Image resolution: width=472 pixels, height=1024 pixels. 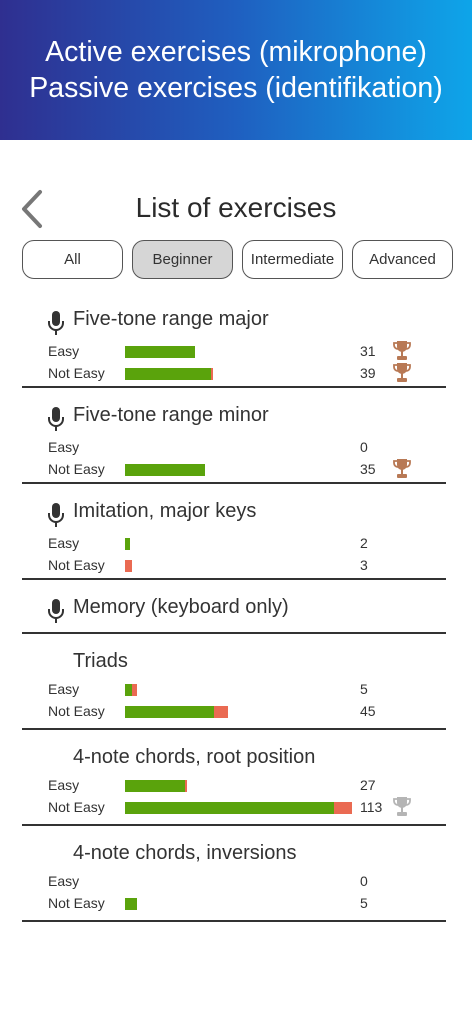 I want to click on exercise-item-memory: Memory (keyboard only), so click(x=234, y=615).